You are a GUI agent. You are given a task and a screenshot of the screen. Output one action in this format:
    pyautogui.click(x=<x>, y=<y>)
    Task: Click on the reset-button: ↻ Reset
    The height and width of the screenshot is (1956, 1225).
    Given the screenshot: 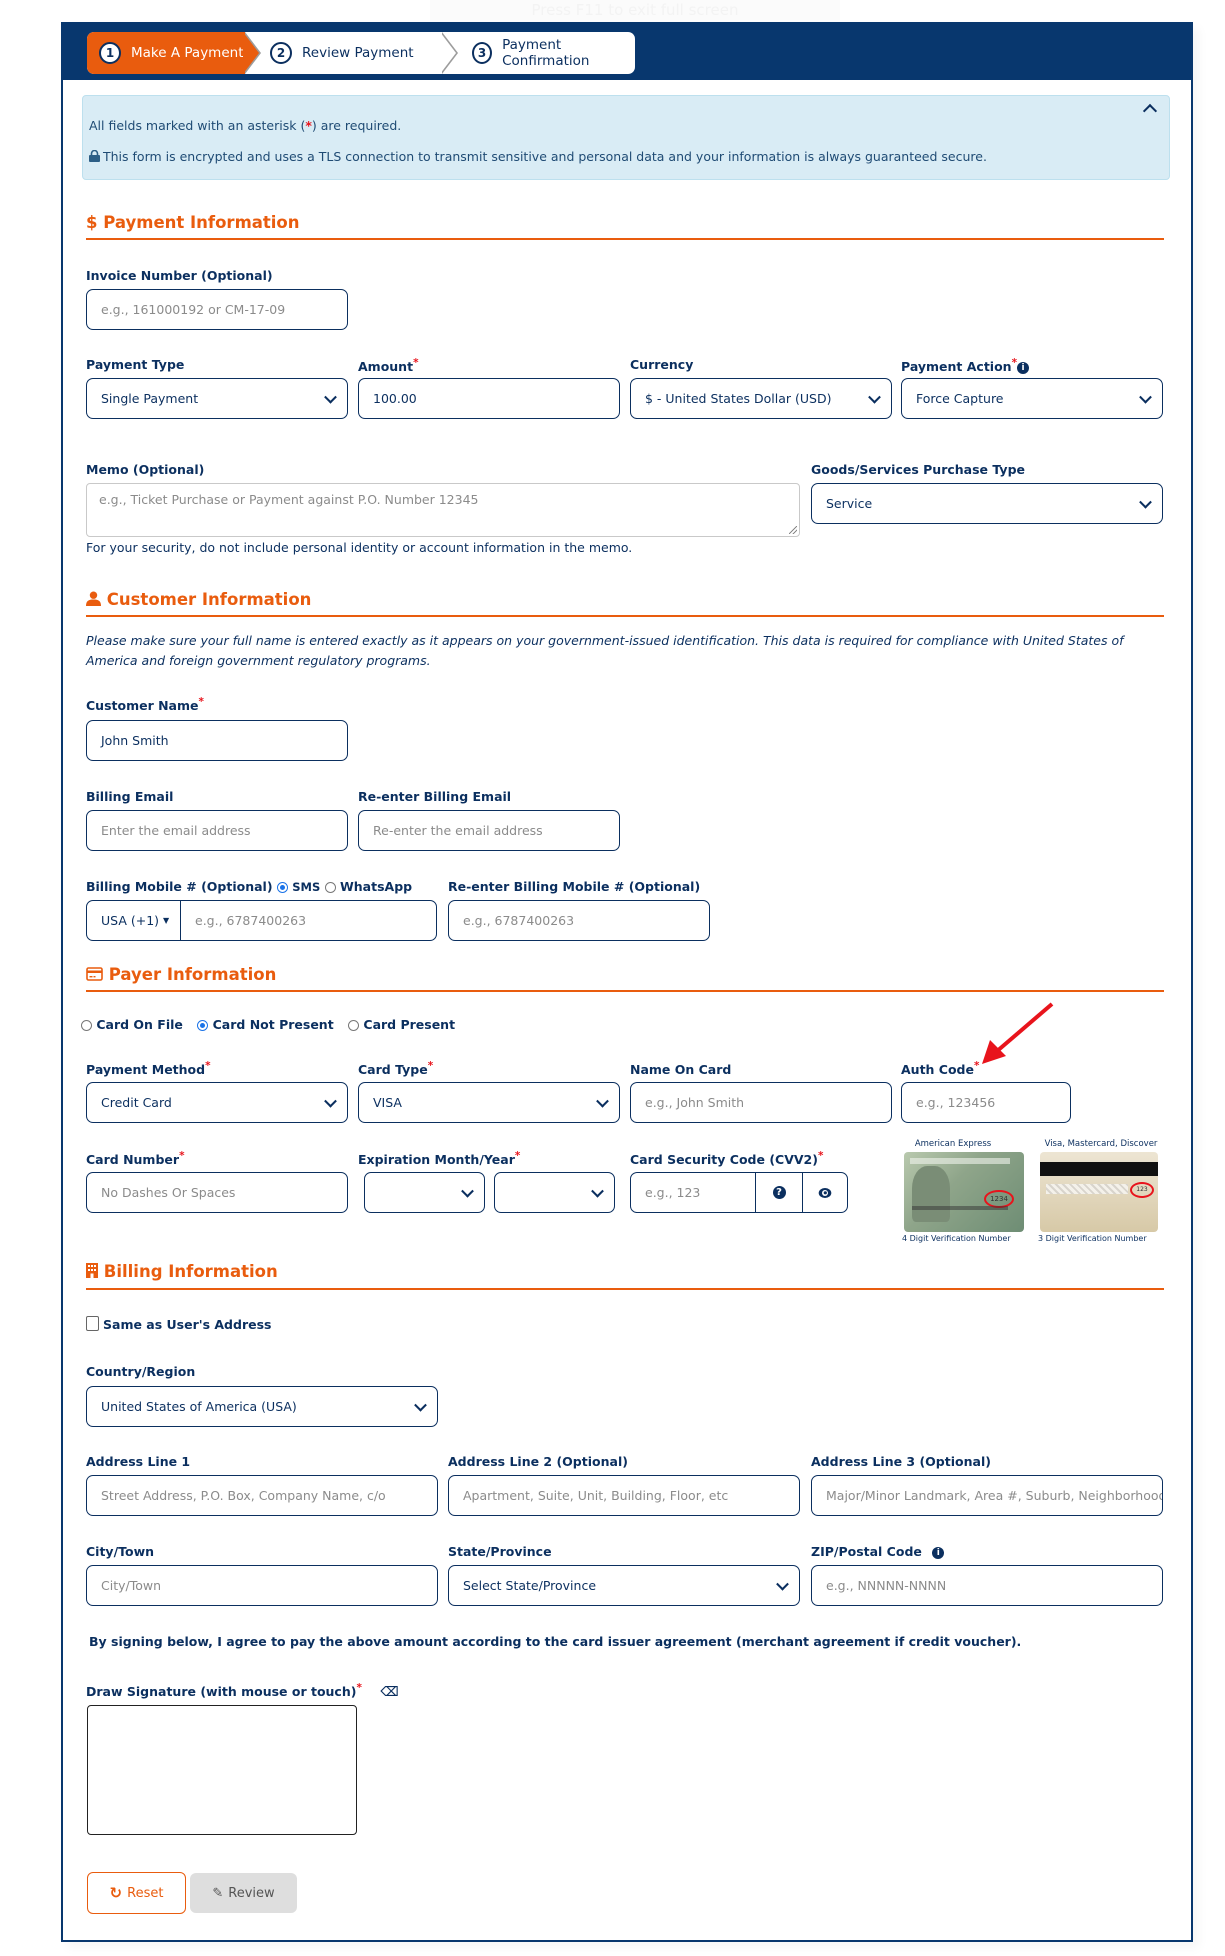 What is the action you would take?
    pyautogui.click(x=136, y=1893)
    